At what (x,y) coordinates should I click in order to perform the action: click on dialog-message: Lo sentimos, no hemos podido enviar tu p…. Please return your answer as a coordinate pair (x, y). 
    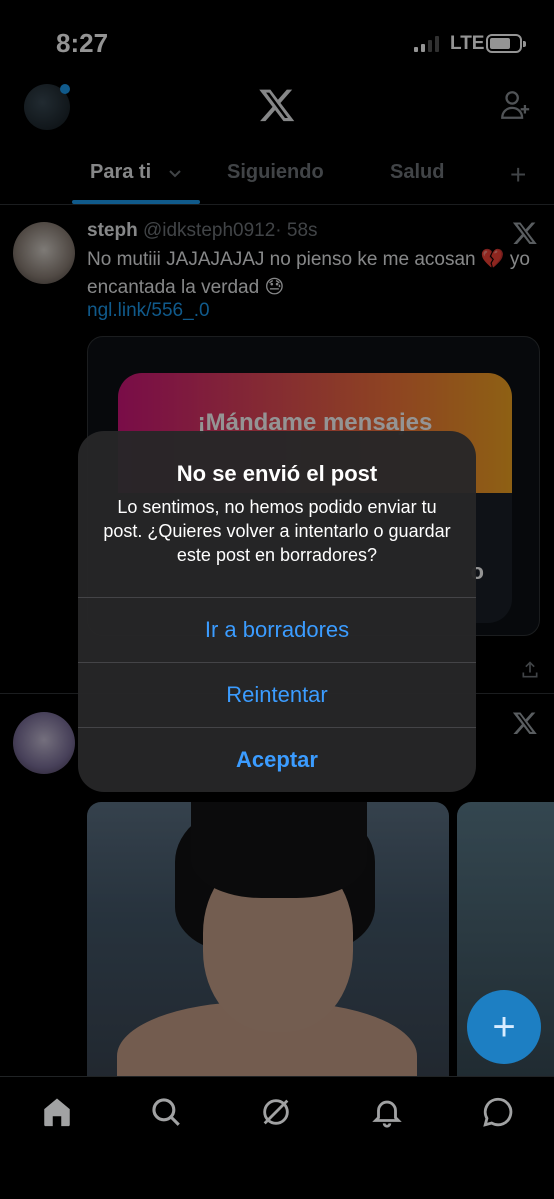
    Looking at the image, I should click on (277, 531).